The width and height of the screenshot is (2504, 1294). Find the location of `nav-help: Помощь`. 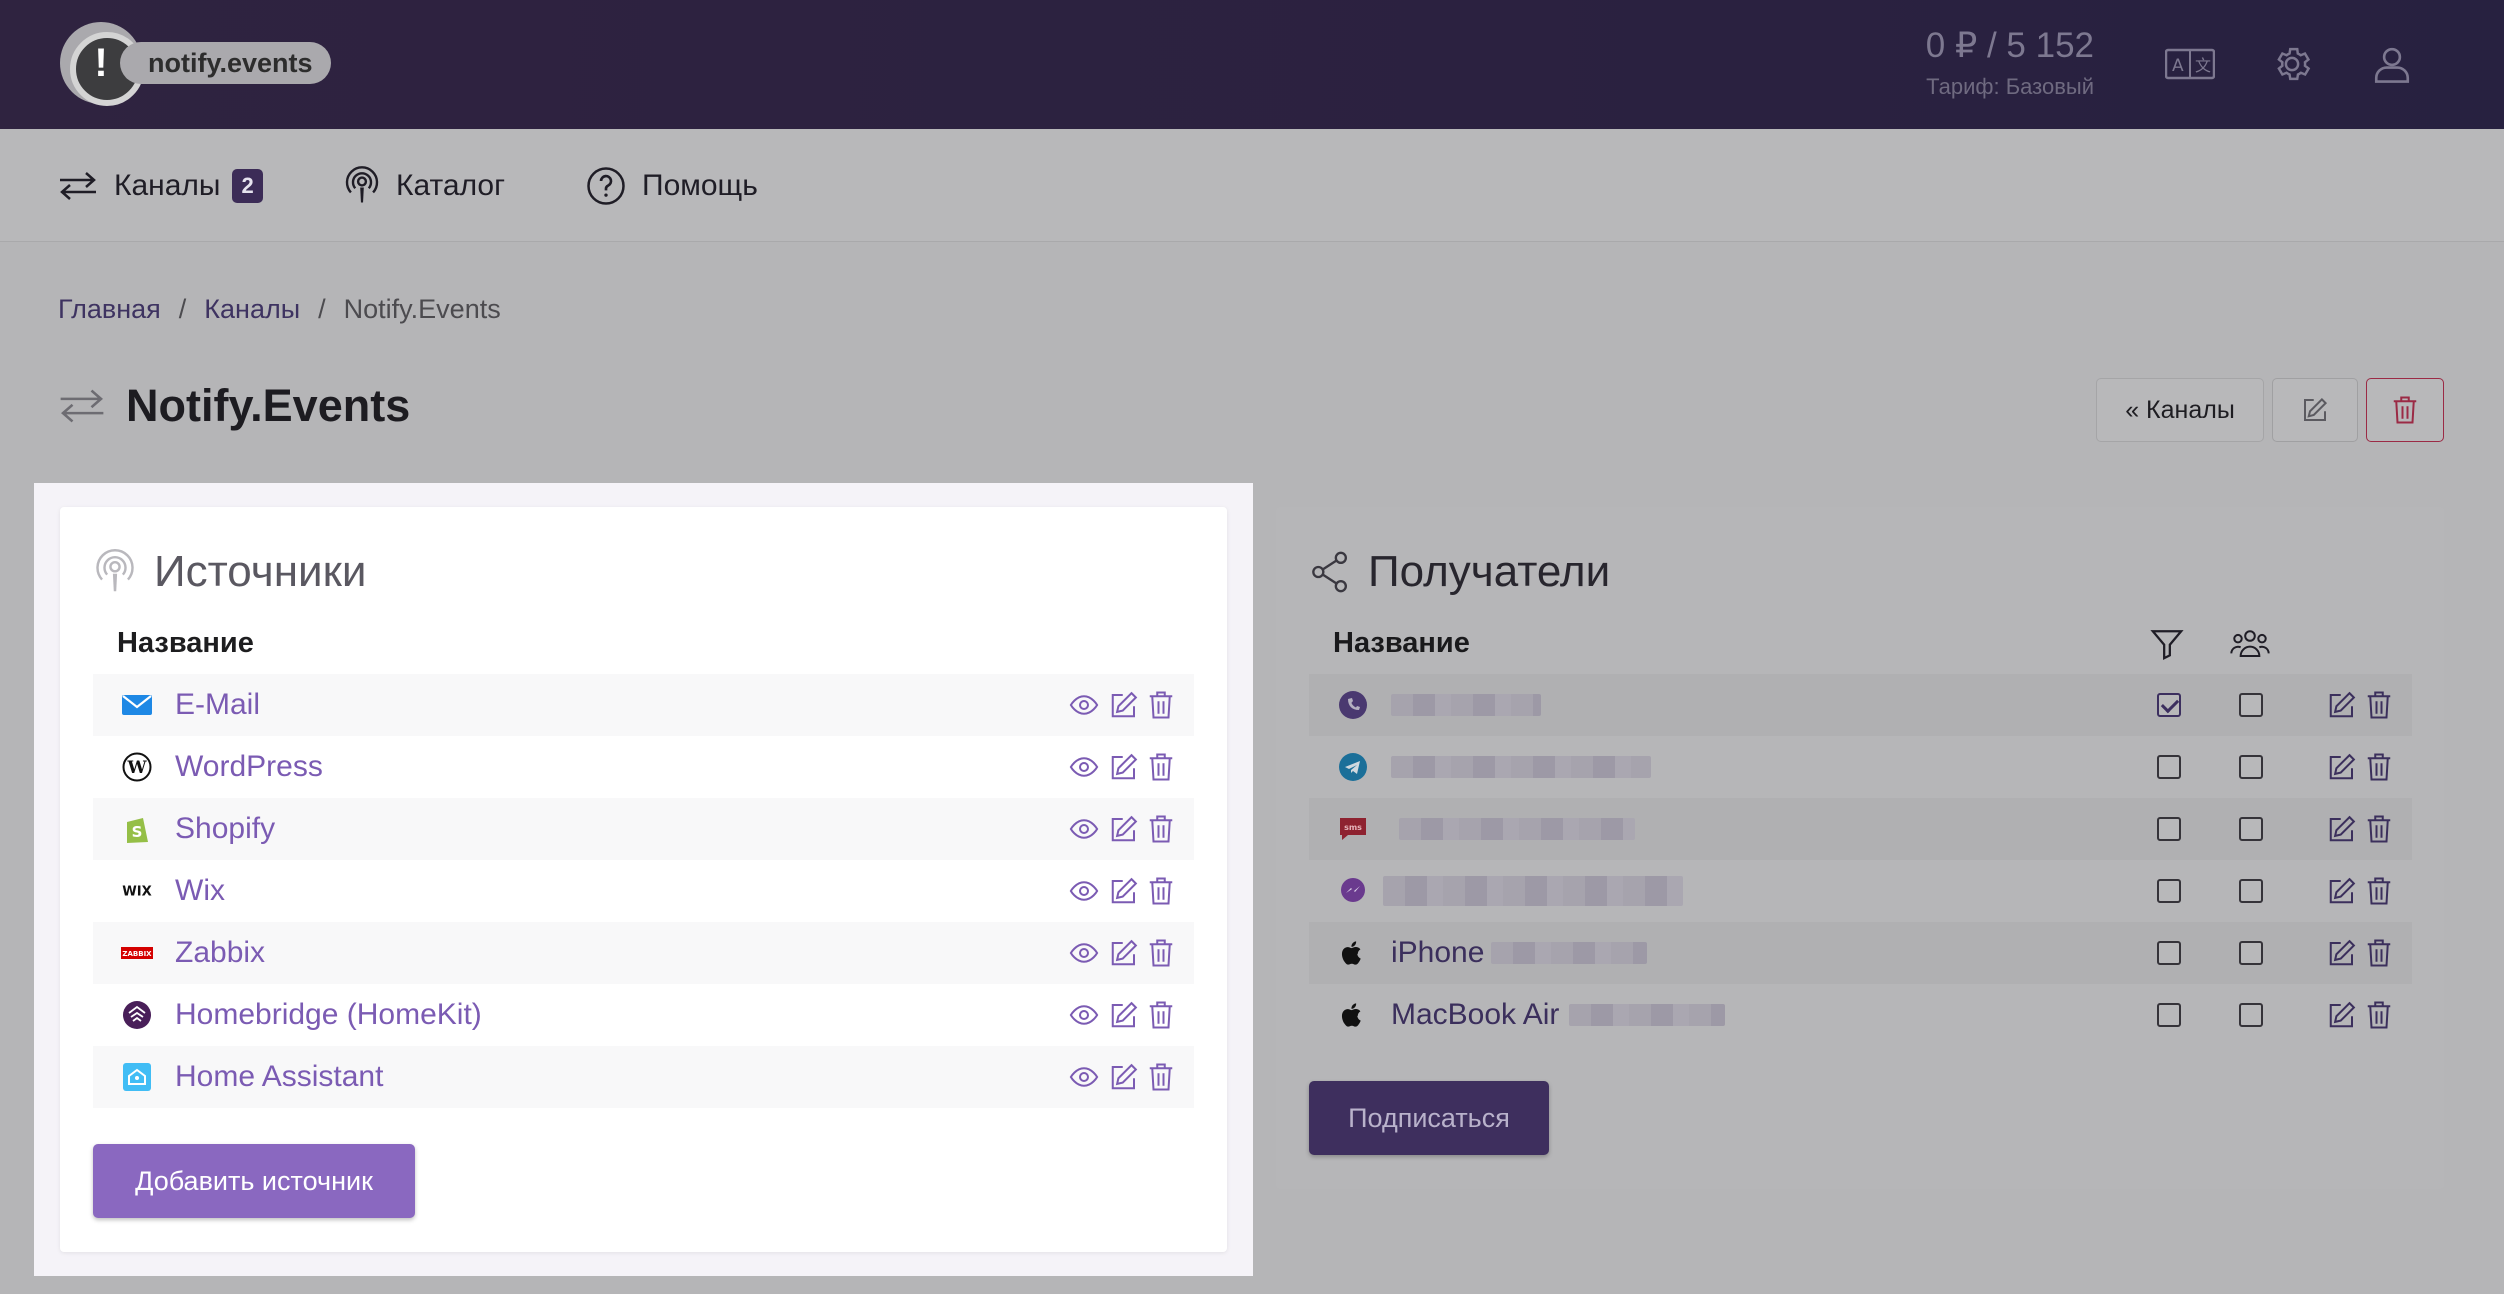

nav-help: Помощь is located at coordinates (672, 185).